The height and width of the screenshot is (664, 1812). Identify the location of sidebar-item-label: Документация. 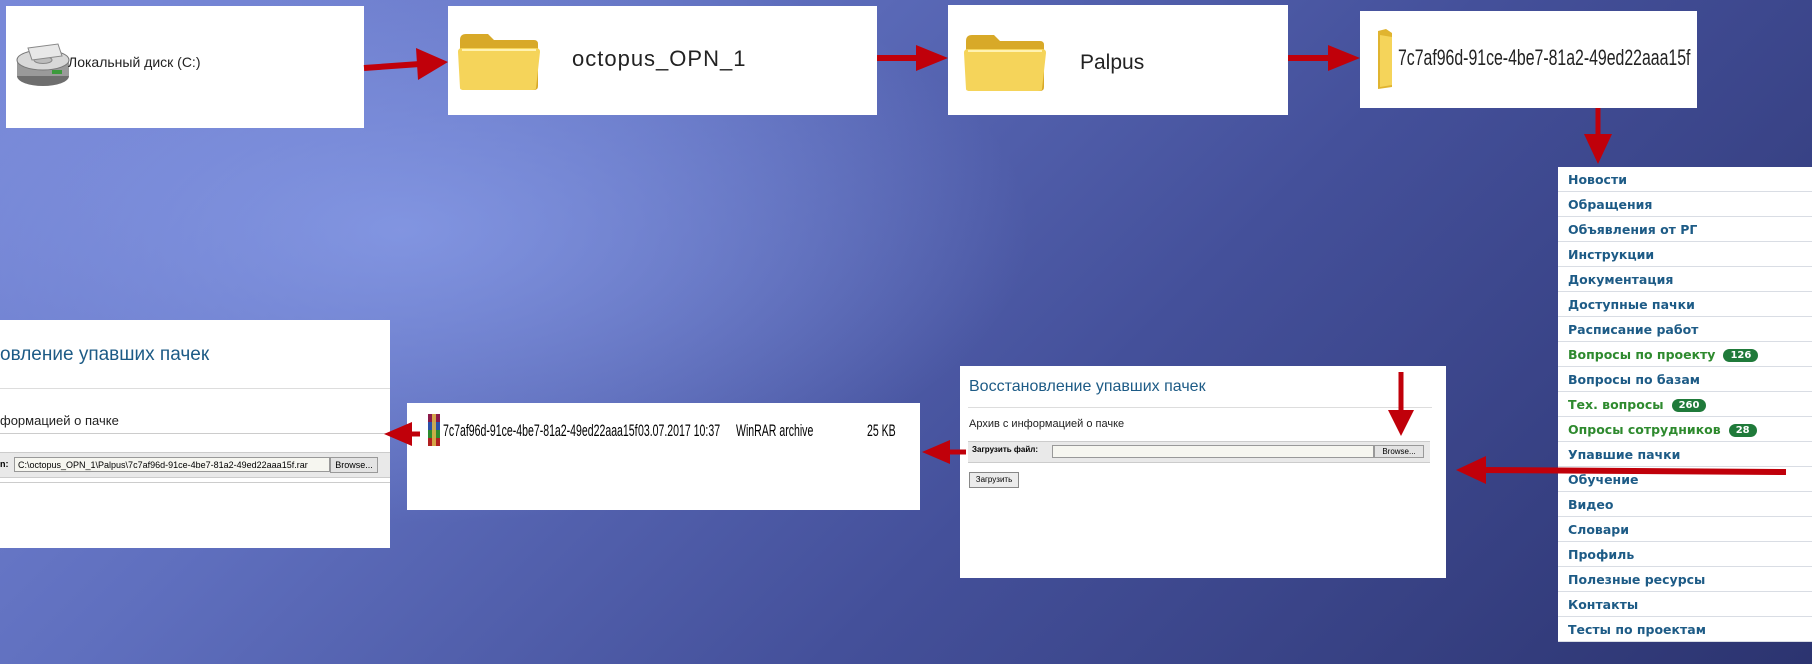
(1621, 279).